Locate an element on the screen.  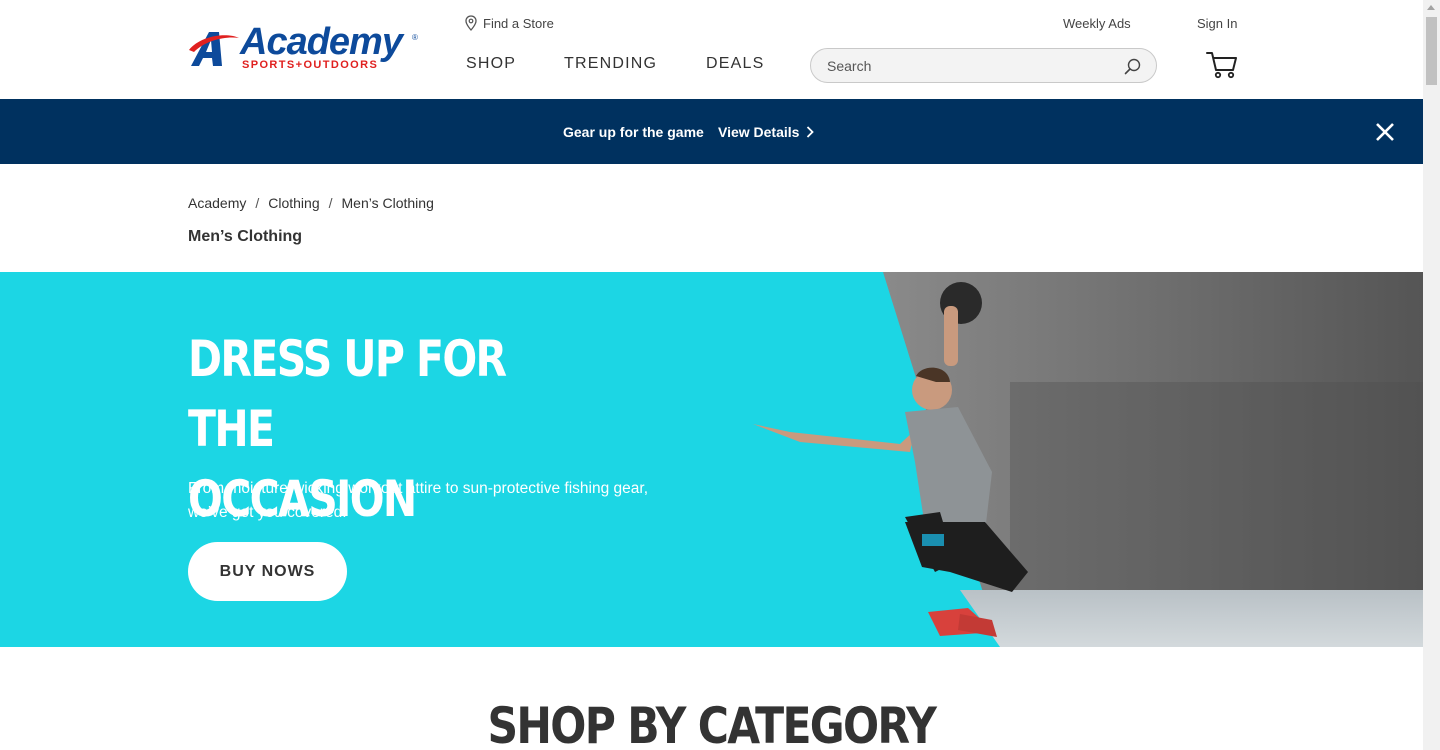
scroll-up-arrow-icon is located at coordinates (1431, 7).